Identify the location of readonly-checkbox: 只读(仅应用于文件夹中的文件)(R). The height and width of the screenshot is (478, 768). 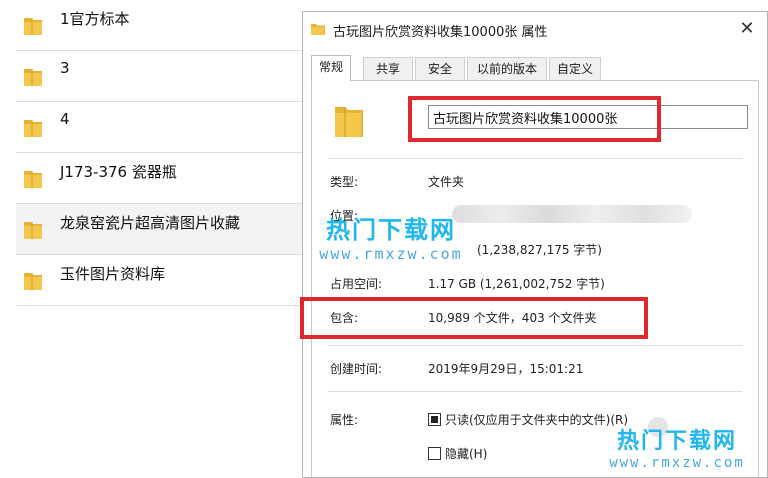
(528, 419).